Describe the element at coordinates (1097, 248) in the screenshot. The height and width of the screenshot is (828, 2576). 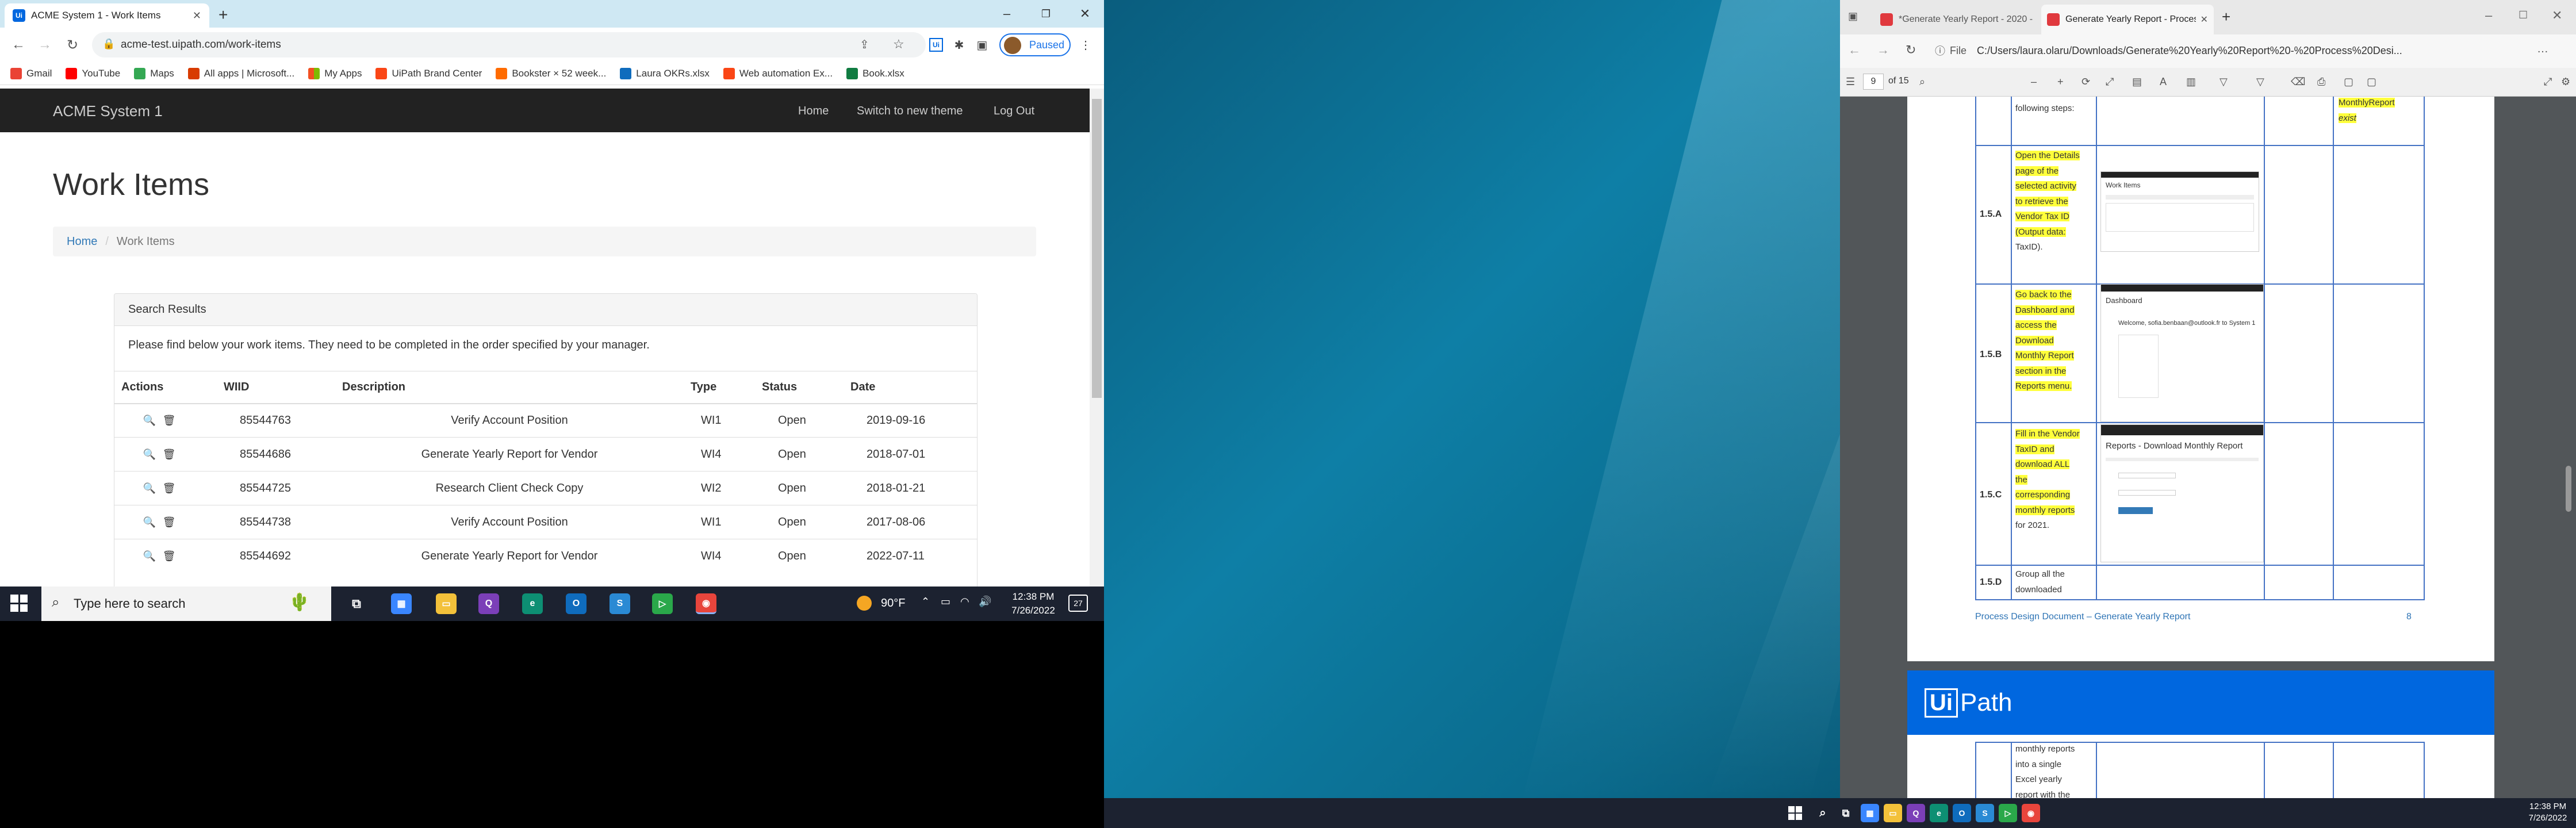
I see `page-scrollbar-thumb` at that location.